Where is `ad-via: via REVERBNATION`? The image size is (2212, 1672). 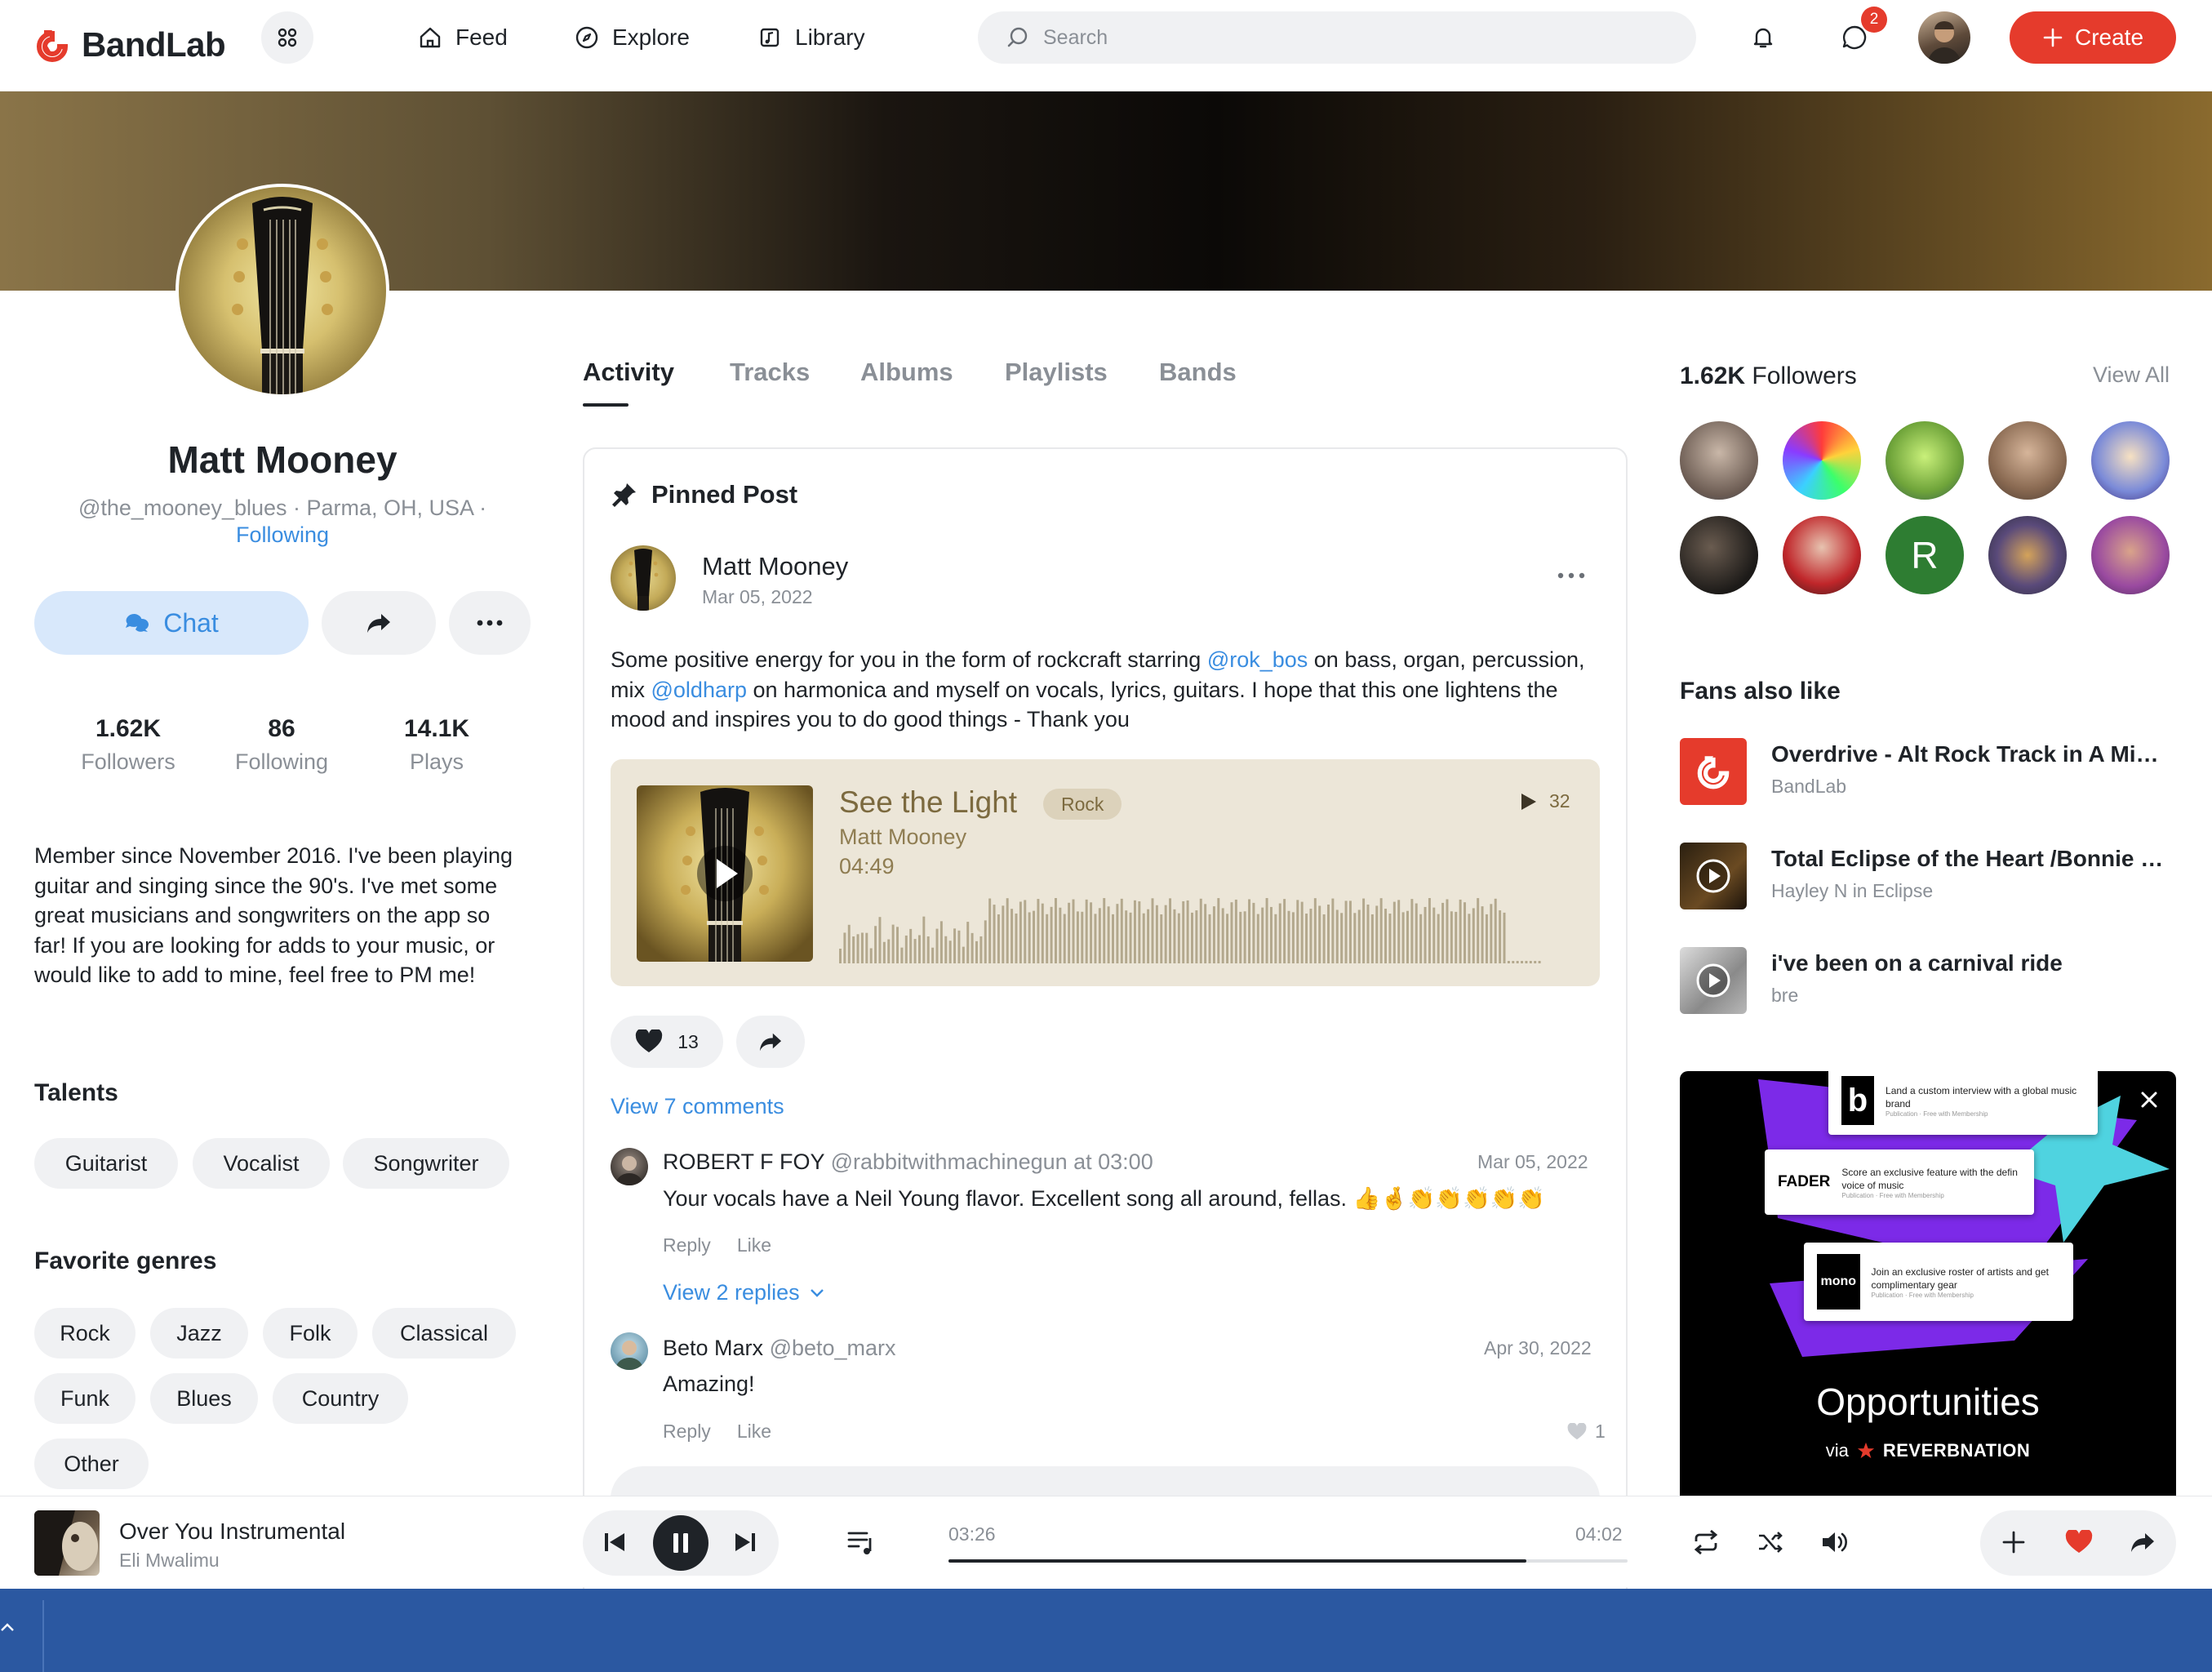 ad-via: via REVERBNATION is located at coordinates (1928, 1450).